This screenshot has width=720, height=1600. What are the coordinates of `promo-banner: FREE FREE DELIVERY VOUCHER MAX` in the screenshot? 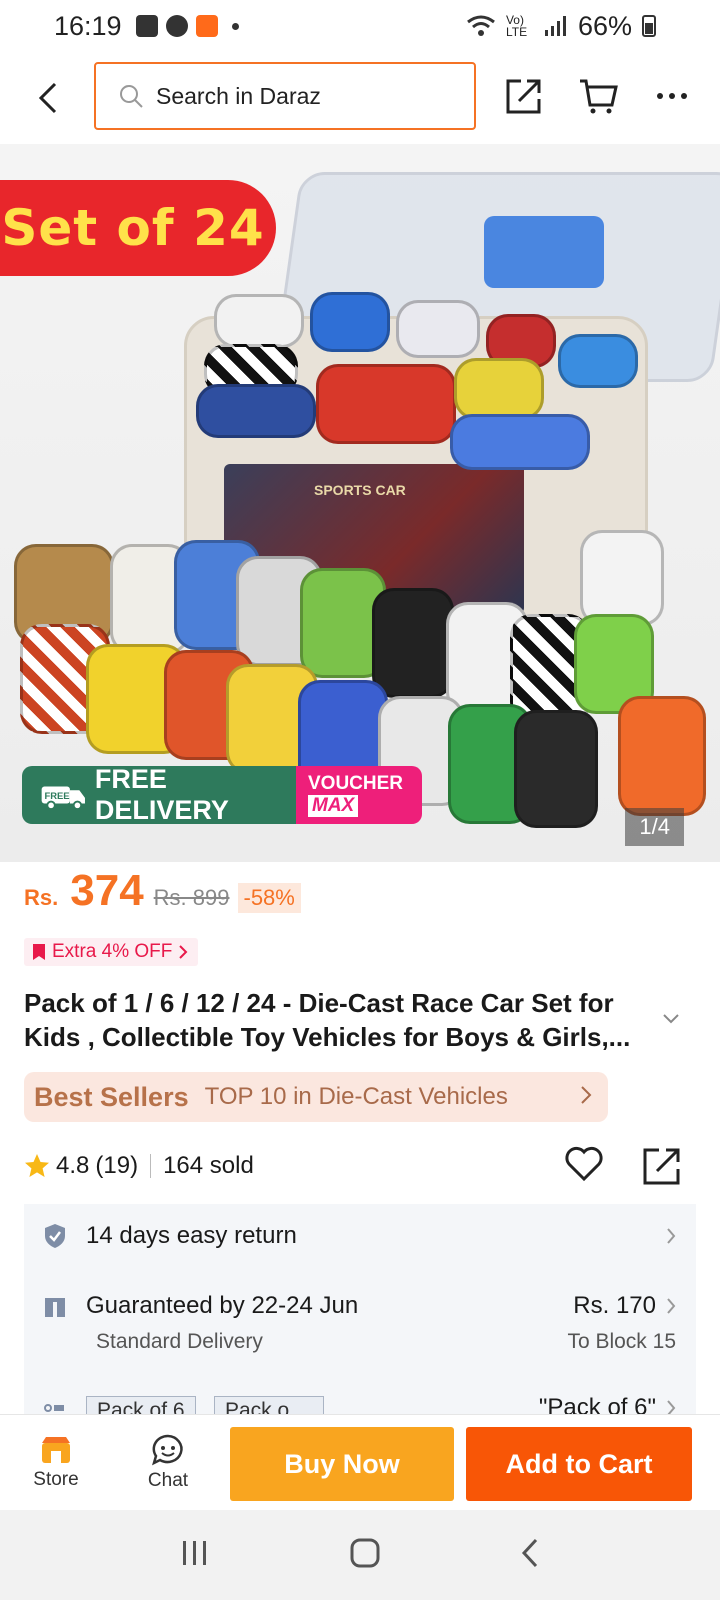 It's located at (222, 795).